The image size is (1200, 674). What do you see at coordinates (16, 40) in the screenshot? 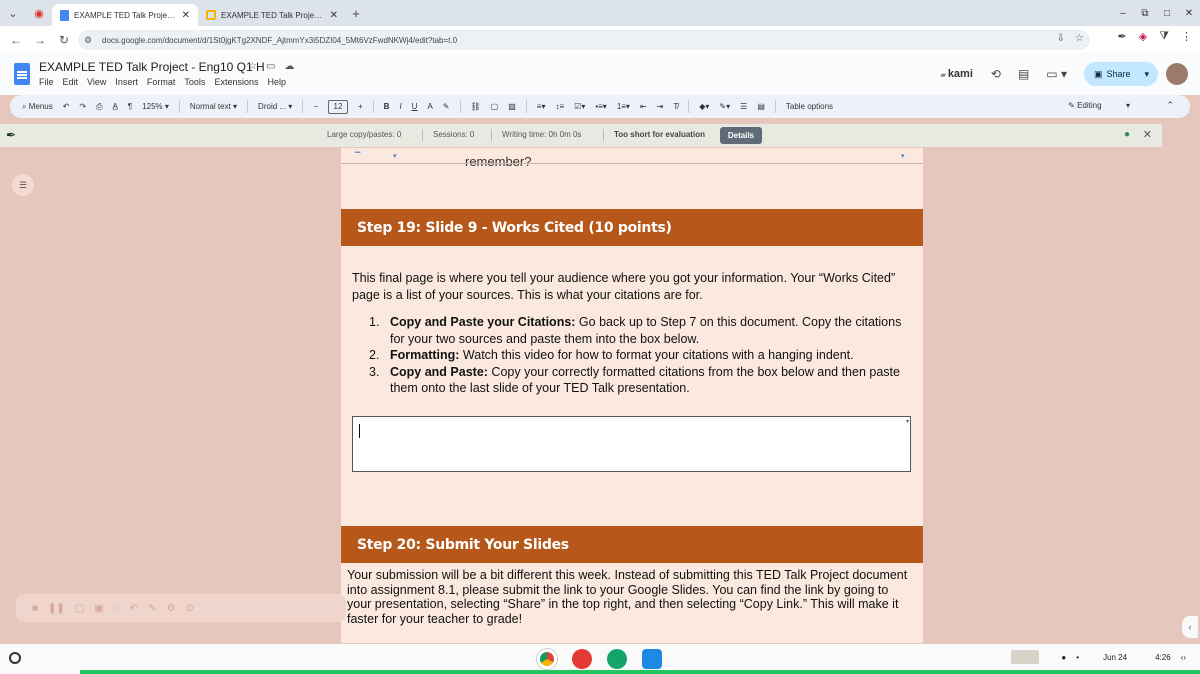
I see `back-icon: ←` at bounding box center [16, 40].